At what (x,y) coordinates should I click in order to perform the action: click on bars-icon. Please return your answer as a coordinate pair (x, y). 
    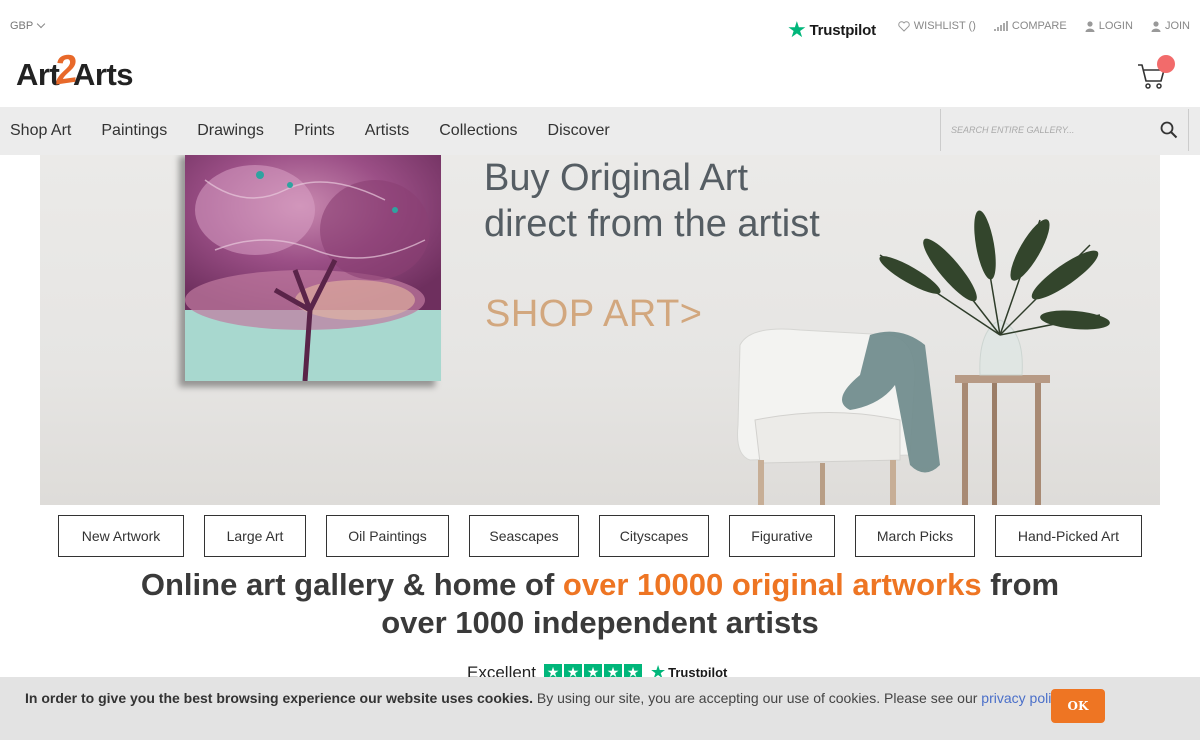
    Looking at the image, I should click on (1000, 26).